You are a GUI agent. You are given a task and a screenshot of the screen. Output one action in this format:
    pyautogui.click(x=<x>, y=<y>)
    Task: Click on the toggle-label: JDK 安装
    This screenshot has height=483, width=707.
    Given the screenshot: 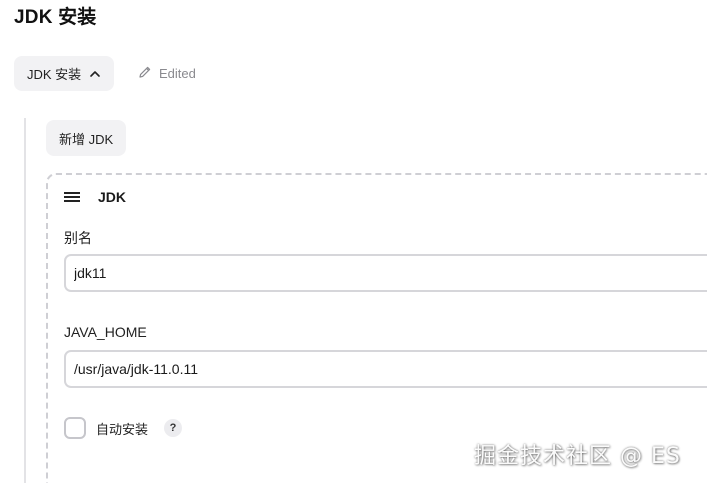 What is the action you would take?
    pyautogui.click(x=54, y=74)
    